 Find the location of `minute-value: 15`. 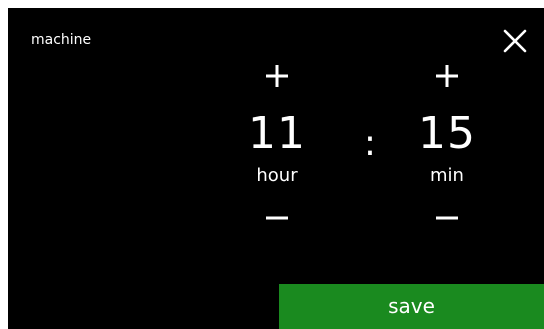

minute-value: 15 is located at coordinates (447, 133).